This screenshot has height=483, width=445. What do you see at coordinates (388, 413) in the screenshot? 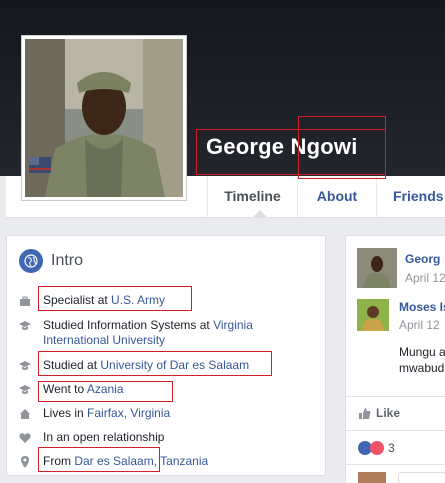
I see `like-label: Like` at bounding box center [388, 413].